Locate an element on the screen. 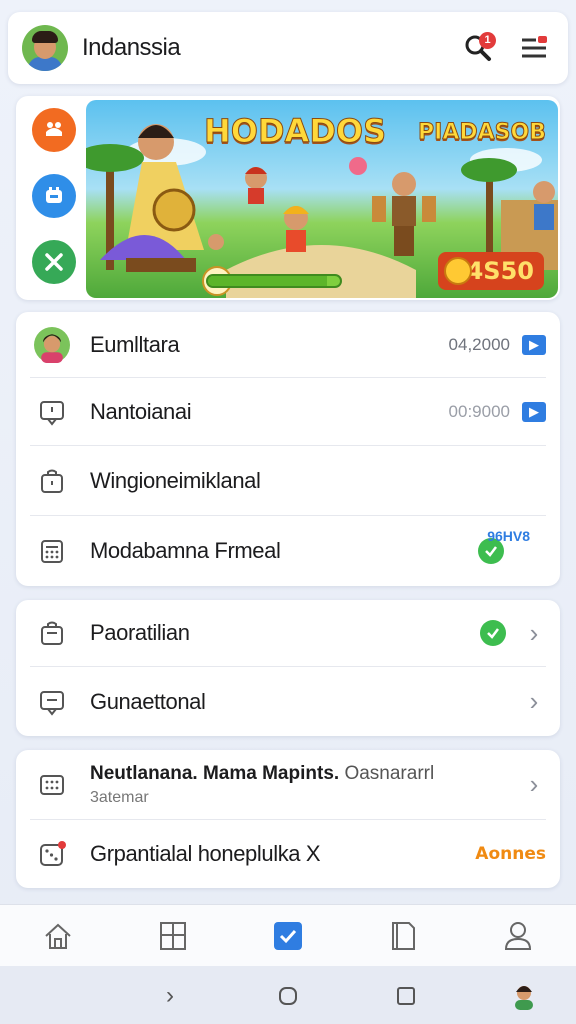  side-shortcuts is located at coordinates (58, 198).